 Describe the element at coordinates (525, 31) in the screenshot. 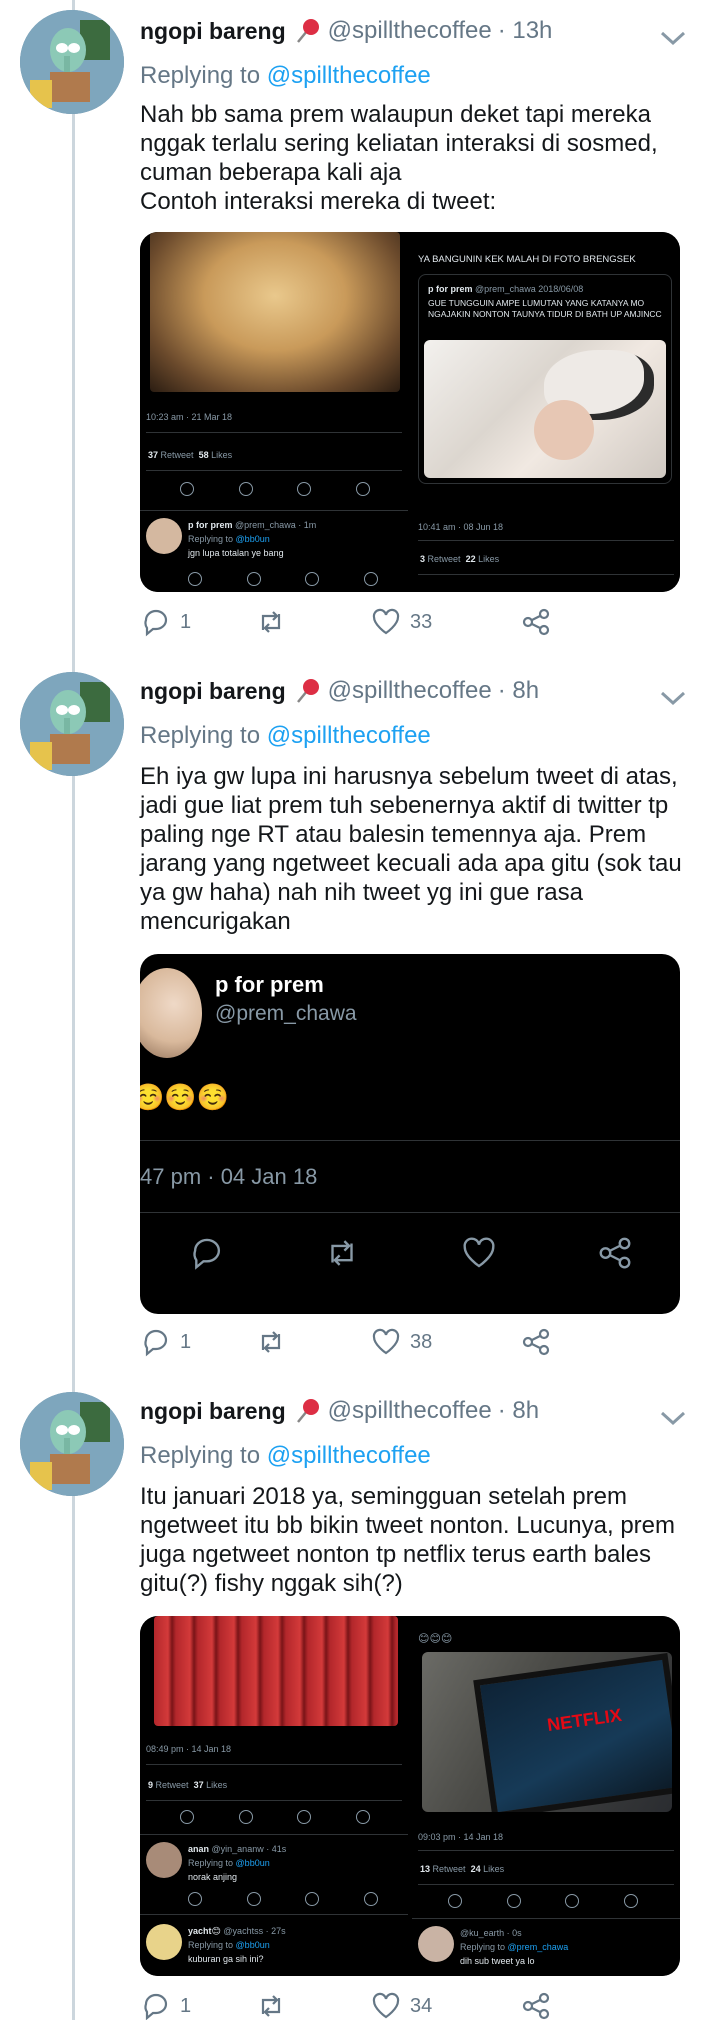

I see `tweet-timestamp: · 13h` at that location.